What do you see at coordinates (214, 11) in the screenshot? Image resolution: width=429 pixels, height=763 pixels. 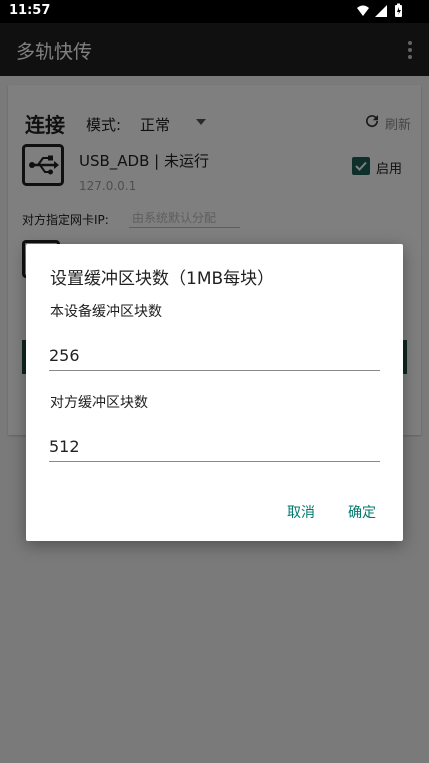 I see `status-bar: 11:57` at bounding box center [214, 11].